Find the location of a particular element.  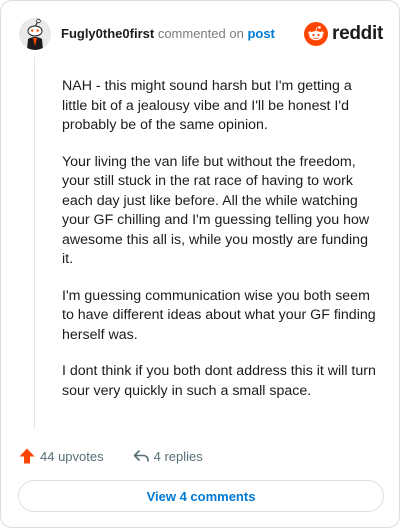

user-avatar is located at coordinates (35, 34).